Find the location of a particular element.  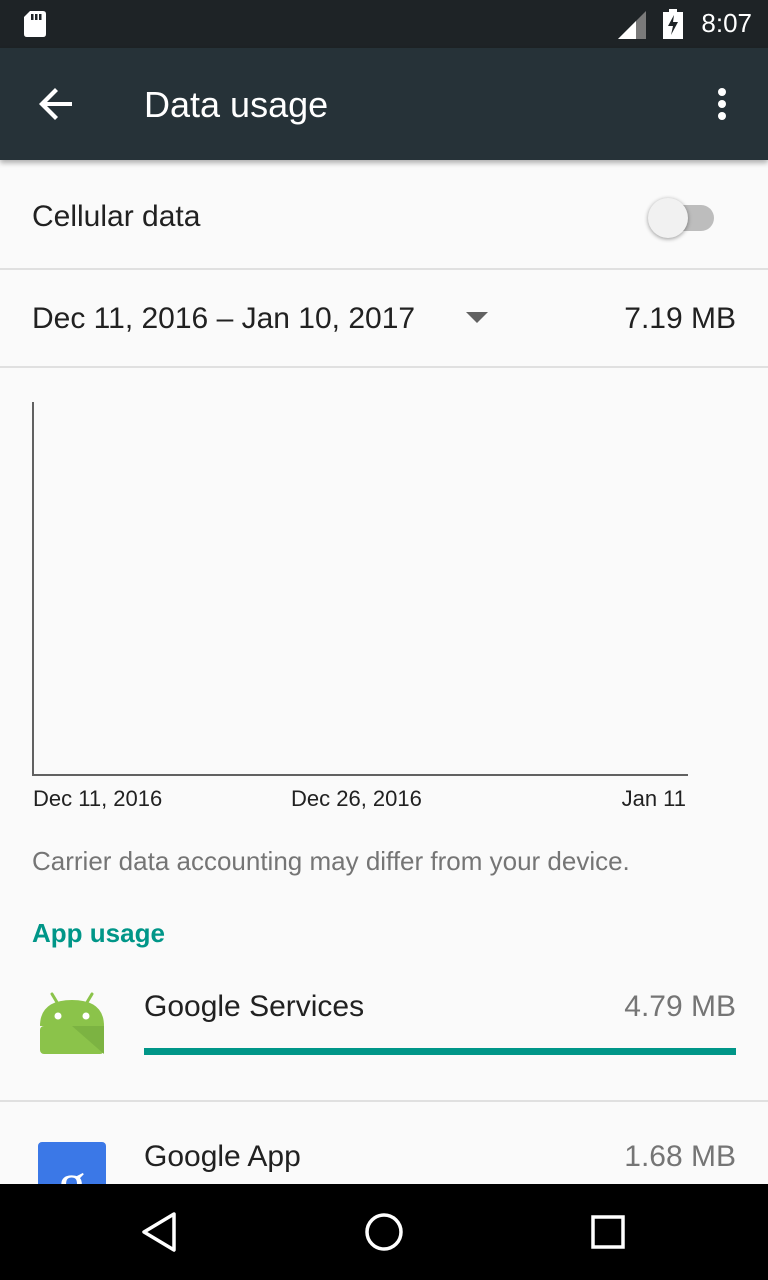

app-usage-header: App usage is located at coordinates (98, 933).